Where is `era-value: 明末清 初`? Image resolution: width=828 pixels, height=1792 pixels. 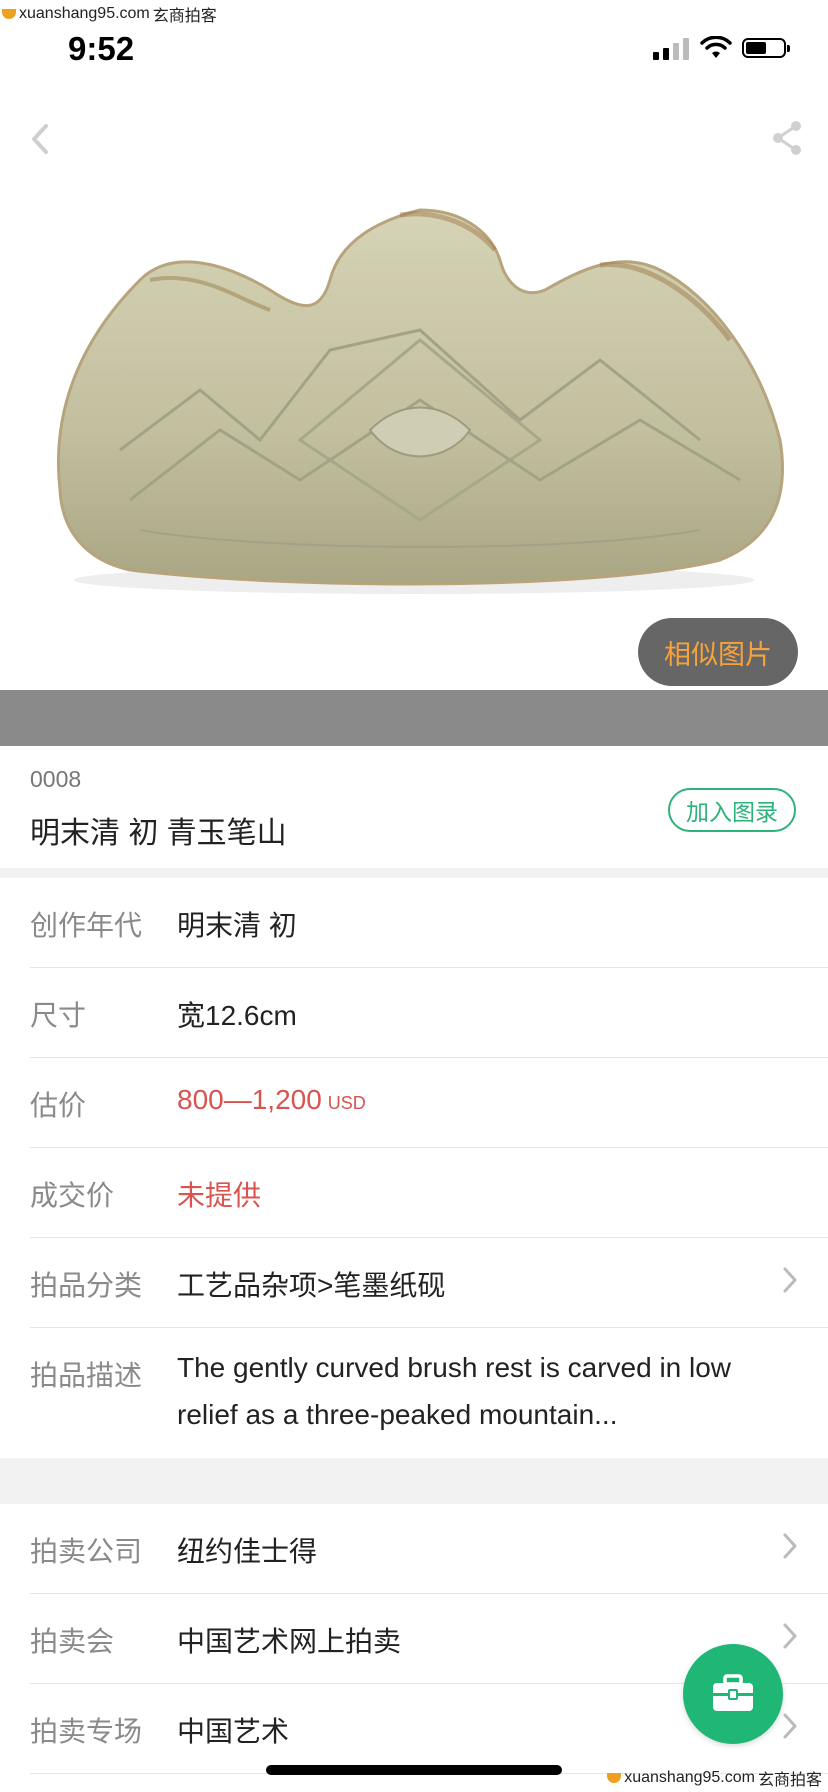 era-value: 明末清 初 is located at coordinates (237, 925).